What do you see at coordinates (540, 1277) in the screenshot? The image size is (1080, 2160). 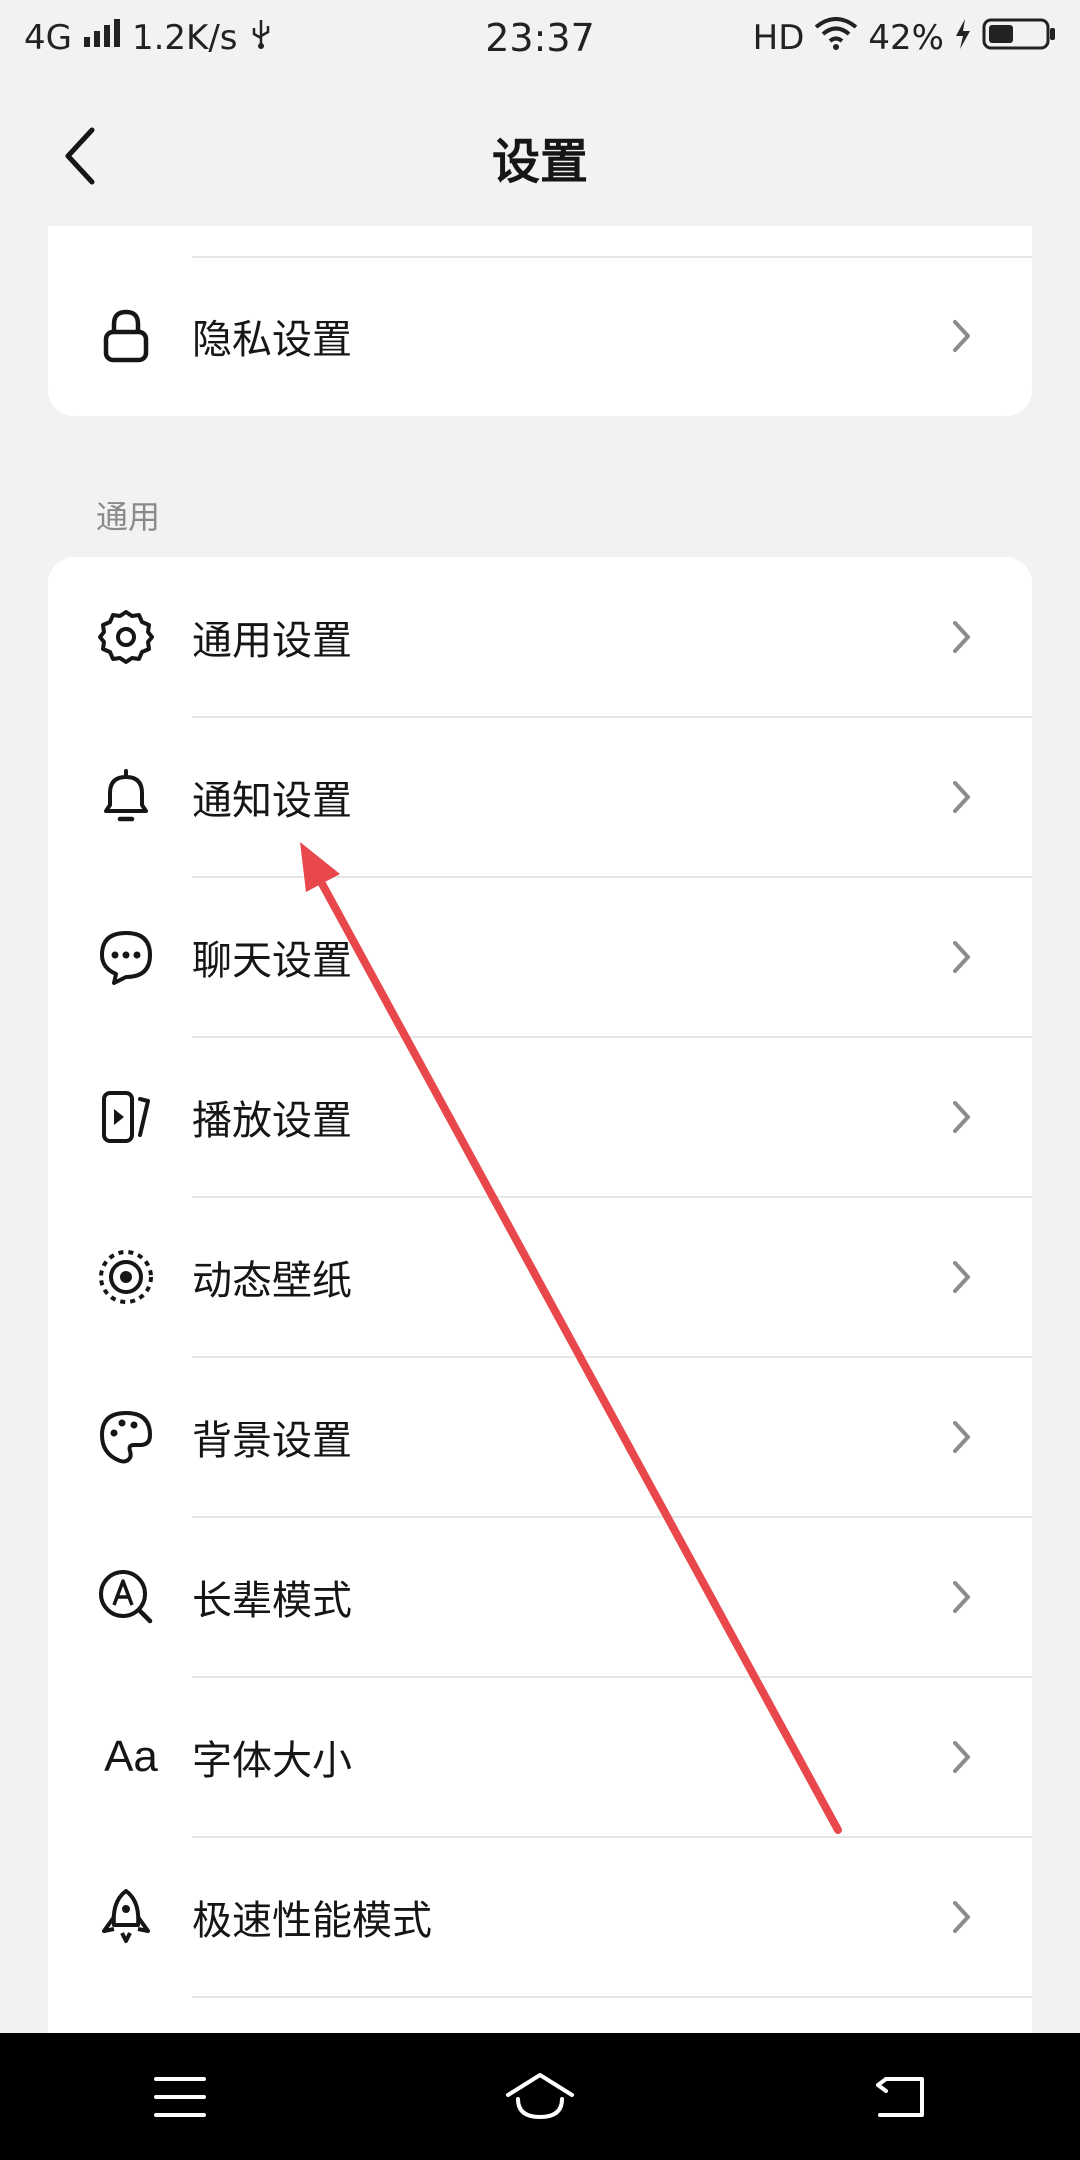 I see `settings-row-live-wallpaper: 动态壁纸` at bounding box center [540, 1277].